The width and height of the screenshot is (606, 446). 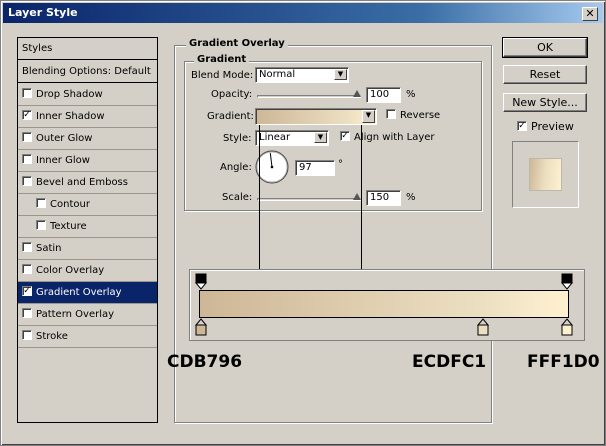 What do you see at coordinates (567, 327) in the screenshot?
I see `color-stop-right` at bounding box center [567, 327].